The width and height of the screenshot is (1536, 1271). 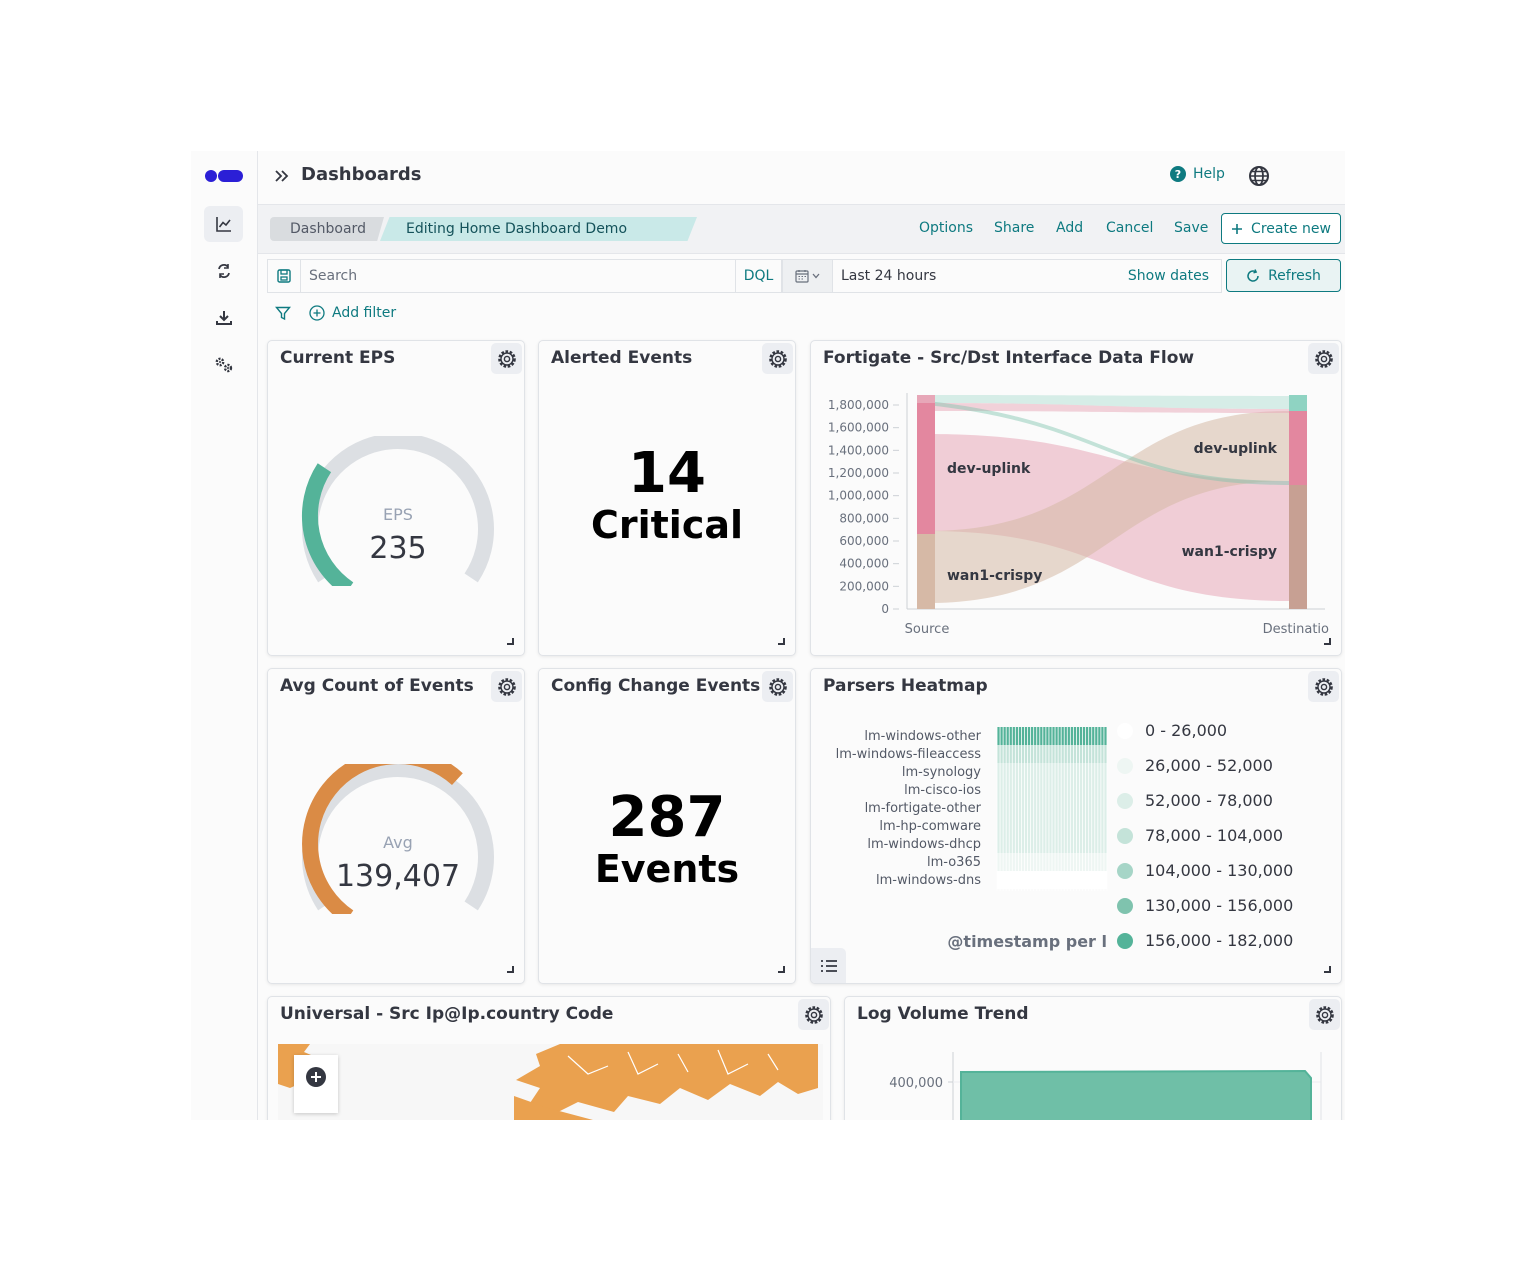 I want to click on legend-item: 0 - 26,000, so click(x=1172, y=730).